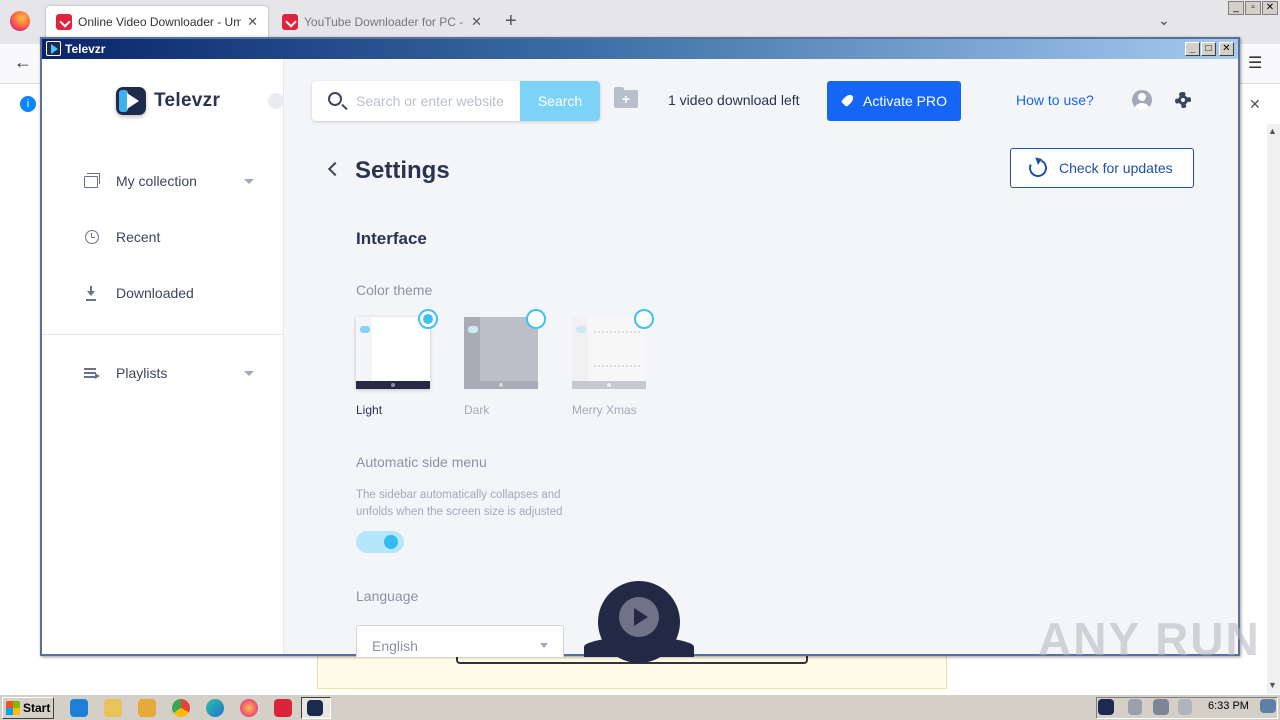 This screenshot has height=720, width=1280. Describe the element at coordinates (181, 708) in the screenshot. I see `chrome-icon` at that location.